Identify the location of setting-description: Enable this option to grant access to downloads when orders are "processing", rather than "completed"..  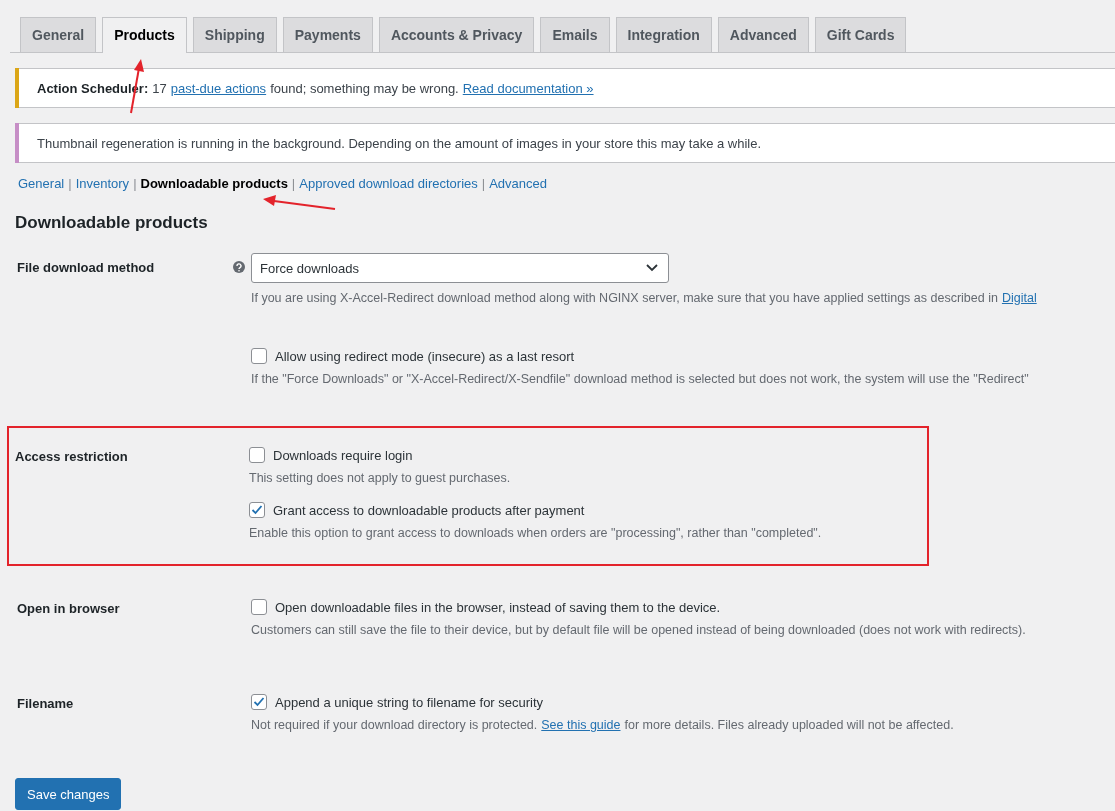
(535, 533).